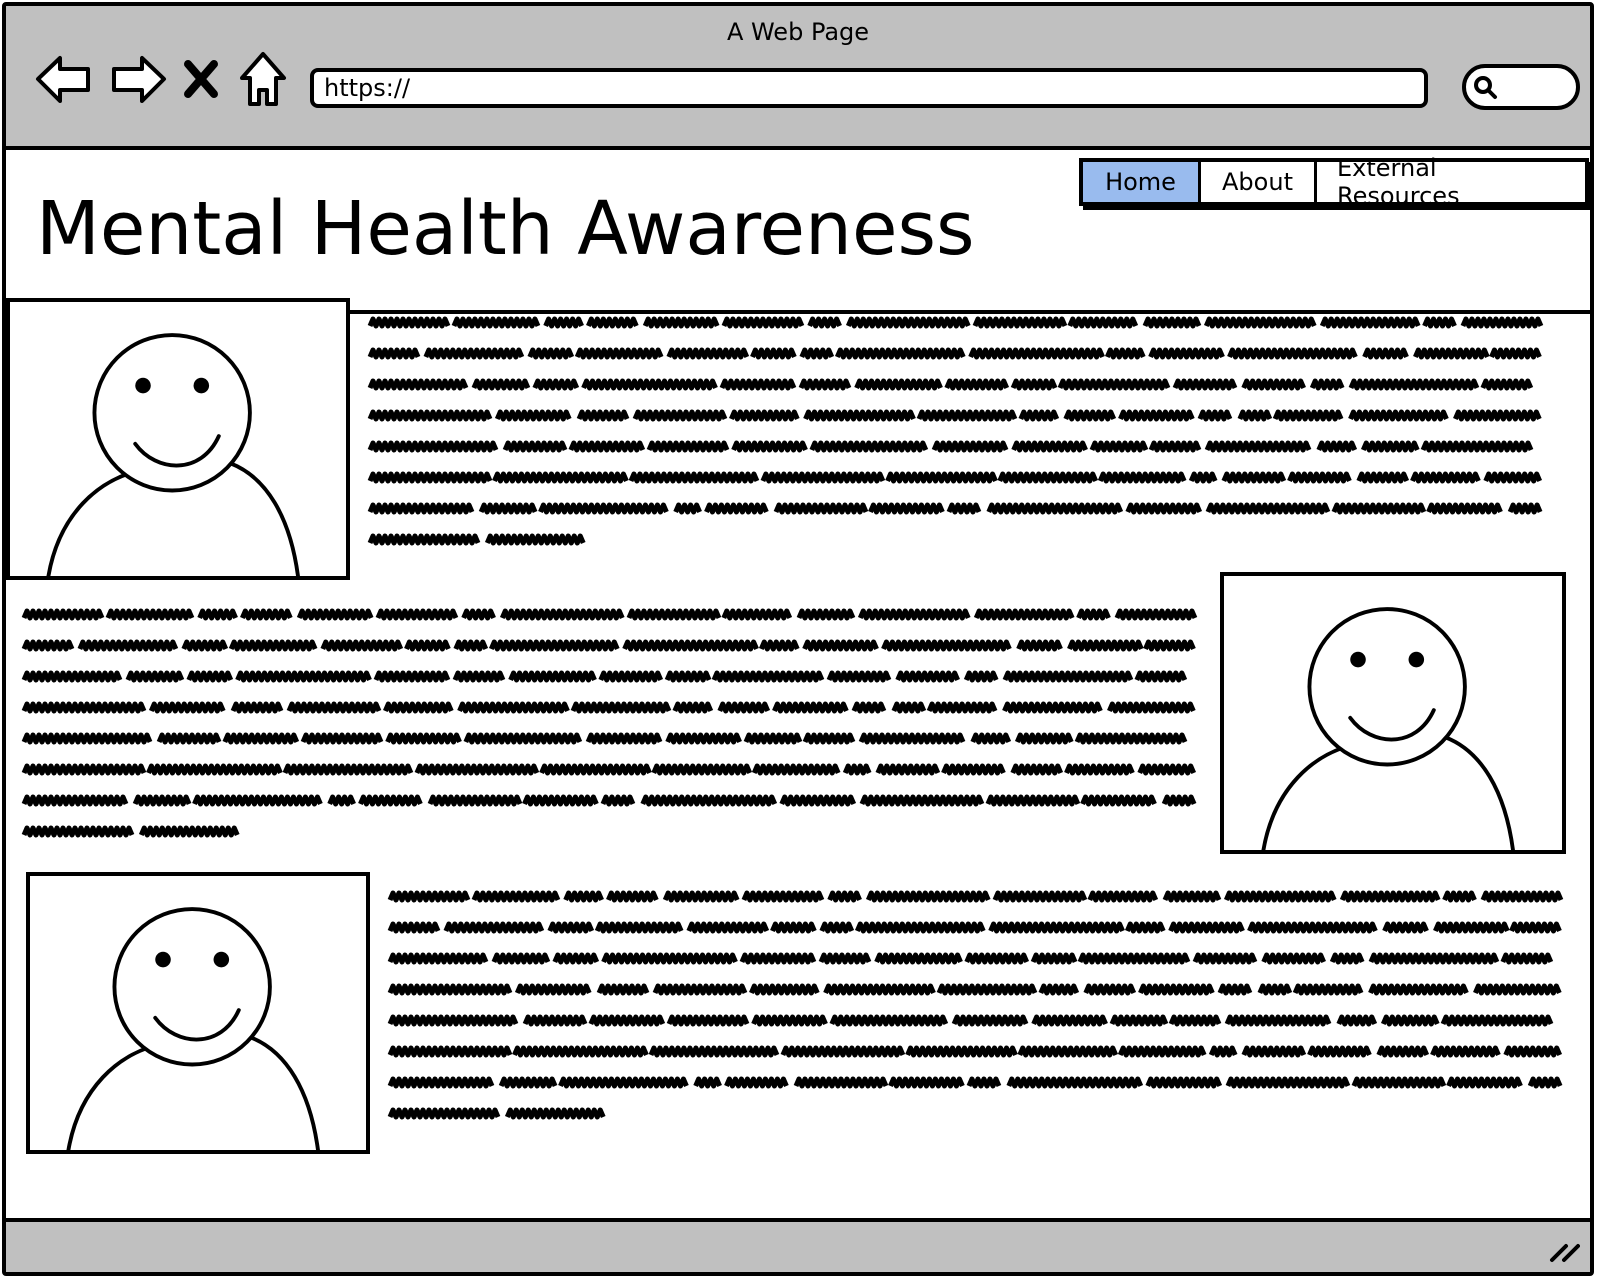 Image resolution: width=1600 pixels, height=1282 pixels. I want to click on url-input: https://, so click(869, 88).